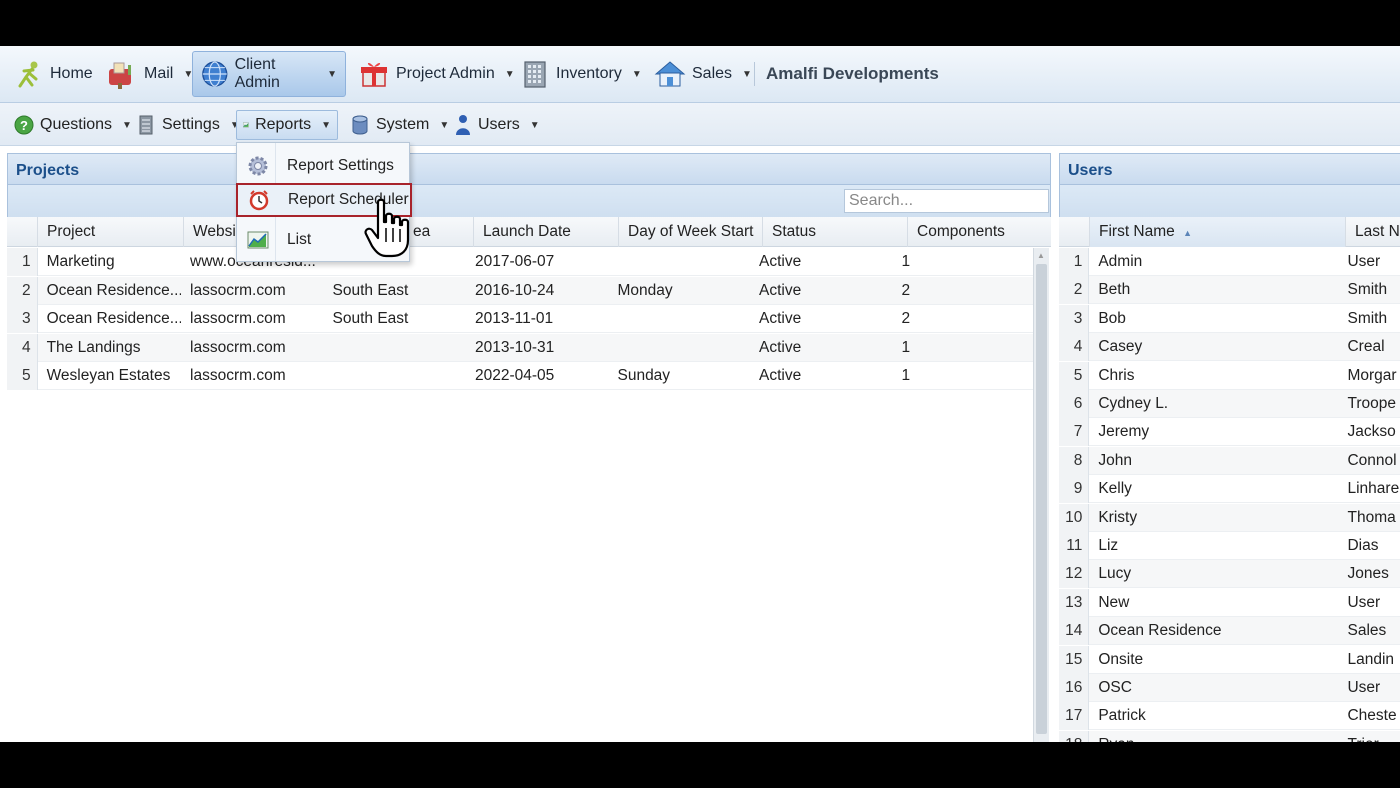 This screenshot has height=788, width=1400. I want to click on row-number: 9, so click(1074, 489).